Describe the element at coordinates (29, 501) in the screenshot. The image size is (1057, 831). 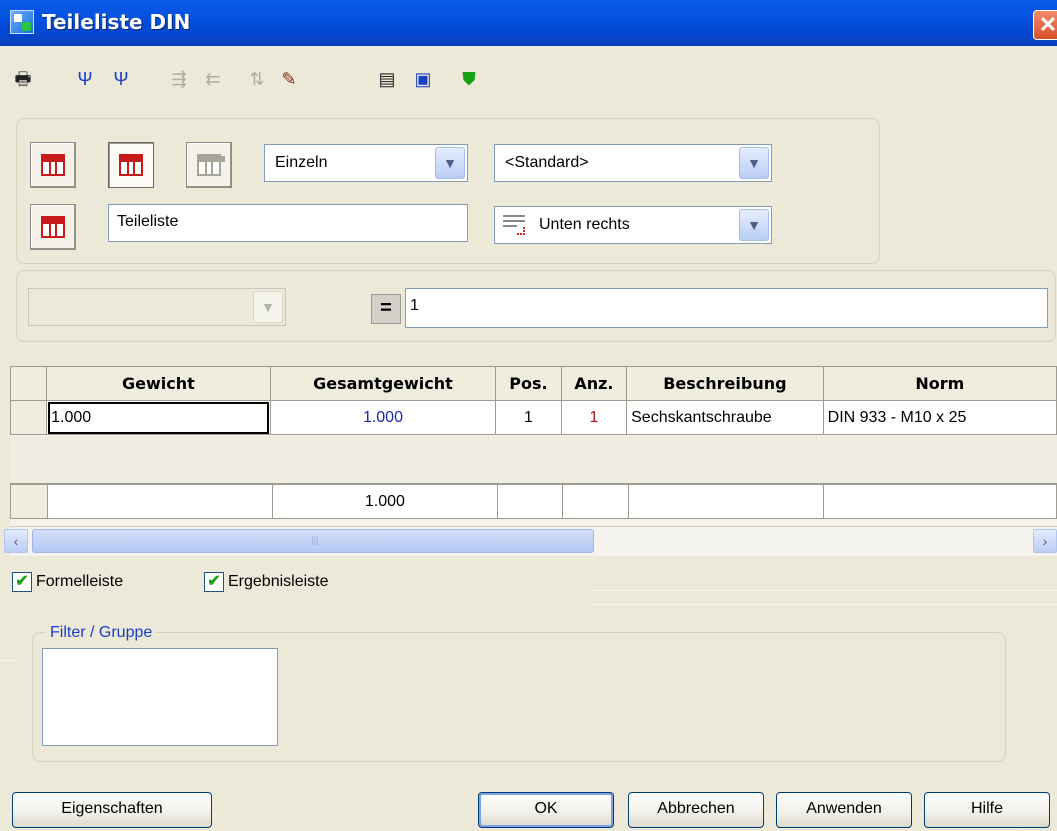
I see `summary-row-header` at that location.